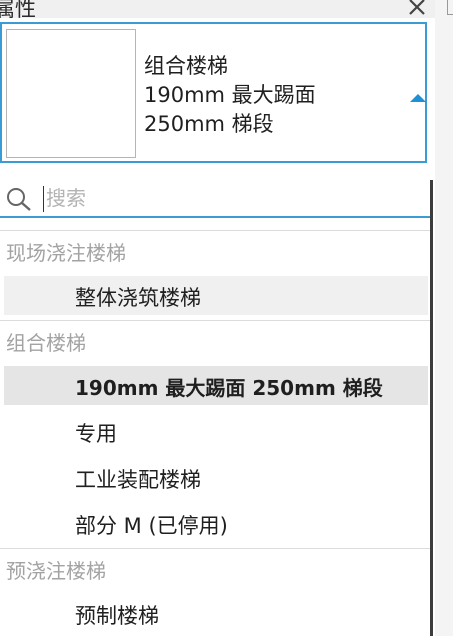 The width and height of the screenshot is (453, 636). I want to click on text-cursor, so click(43, 199).